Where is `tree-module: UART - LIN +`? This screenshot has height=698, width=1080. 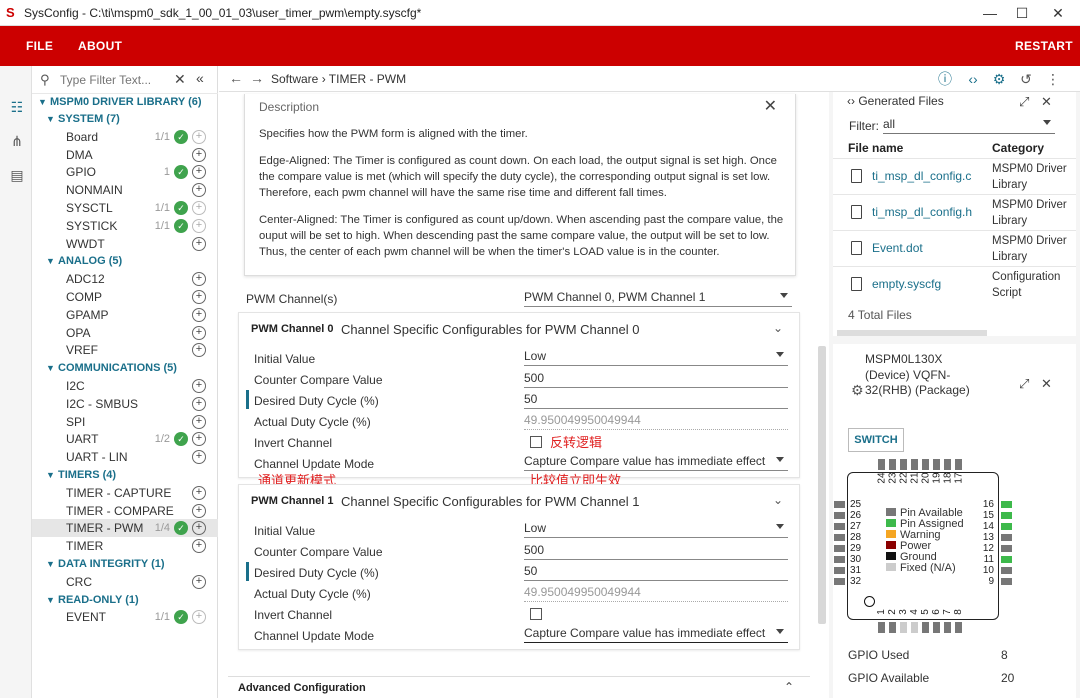
tree-module: UART - LIN + is located at coordinates (125, 457).